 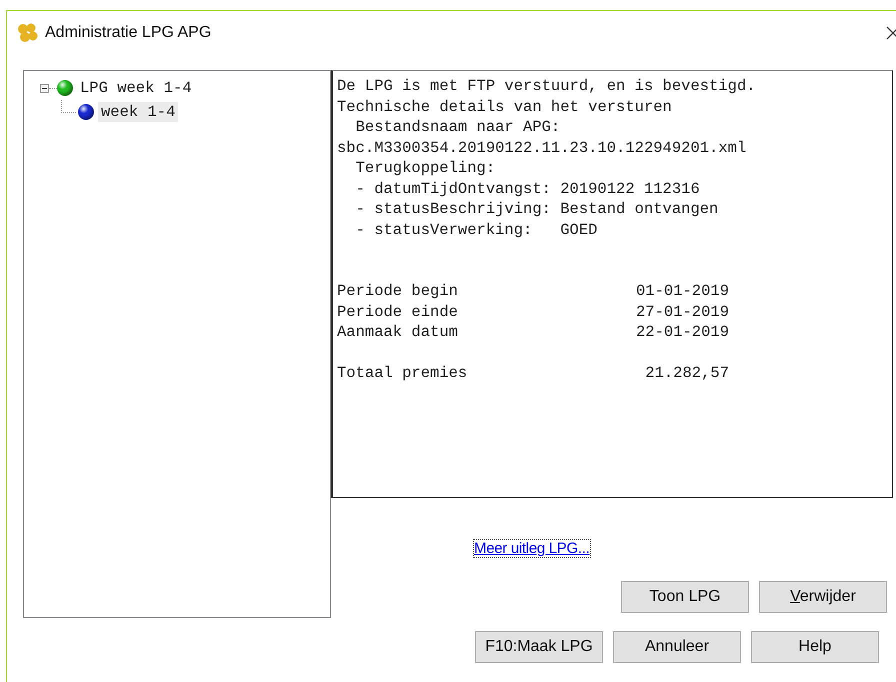 What do you see at coordinates (402, 373) in the screenshot?
I see `total-label: Totaal premies` at bounding box center [402, 373].